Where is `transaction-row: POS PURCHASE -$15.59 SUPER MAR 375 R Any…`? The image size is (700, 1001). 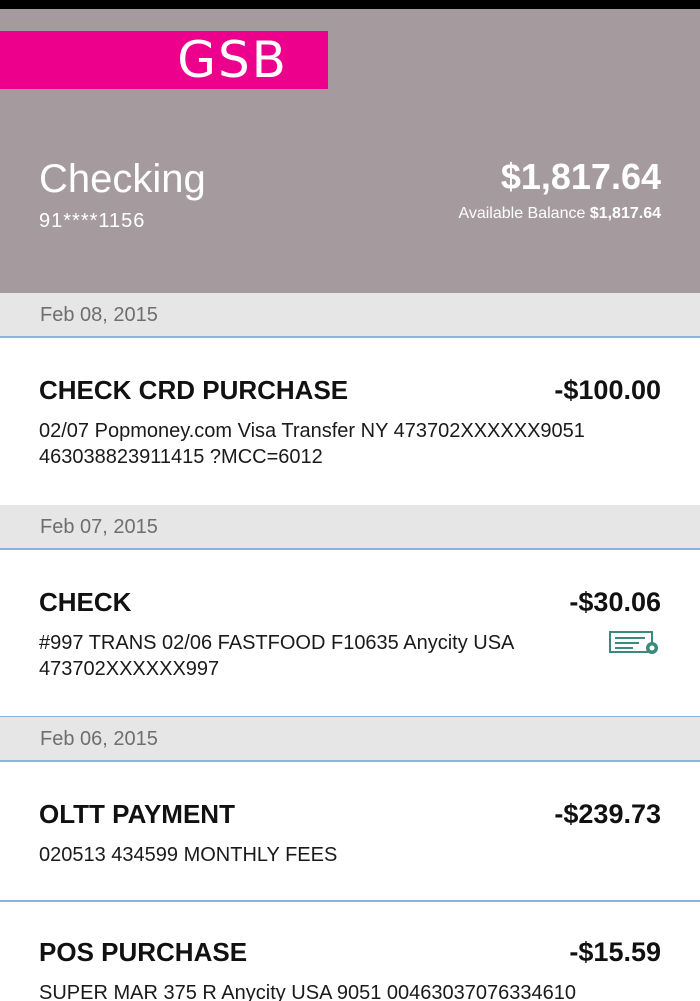
transaction-row: POS PURCHASE -$15.59 SUPER MAR 375 R Any… is located at coordinates (350, 951).